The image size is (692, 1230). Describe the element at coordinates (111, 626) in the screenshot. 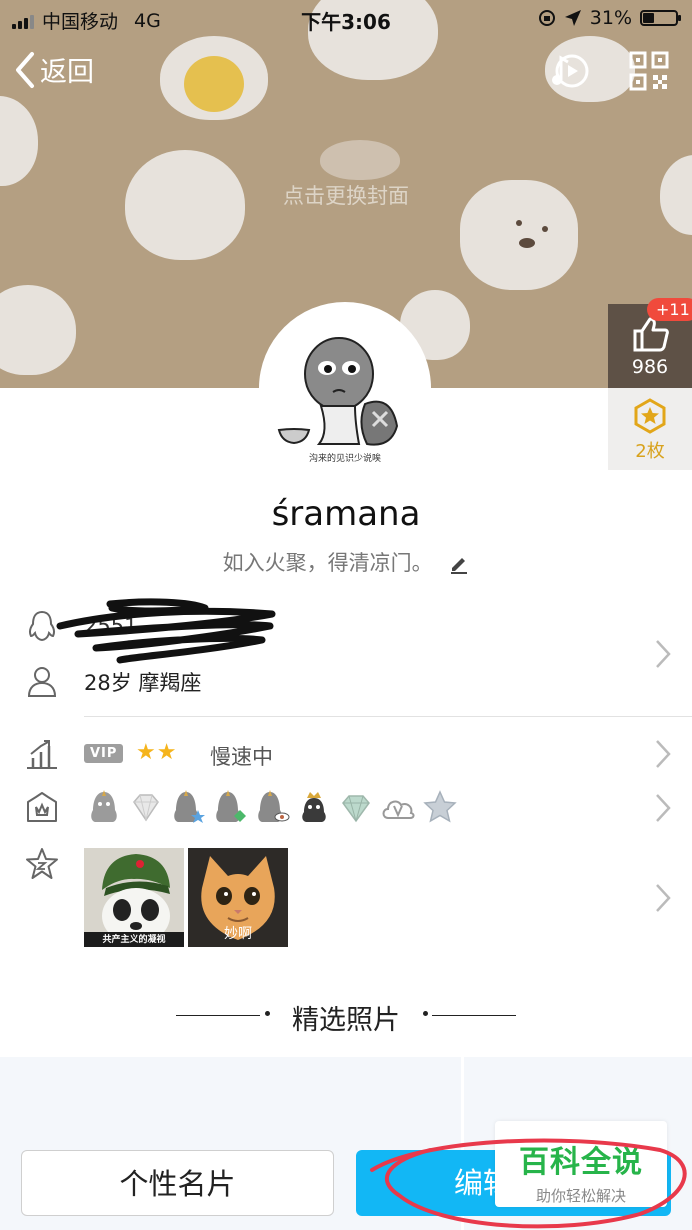

I see `qq-number: 2551` at that location.